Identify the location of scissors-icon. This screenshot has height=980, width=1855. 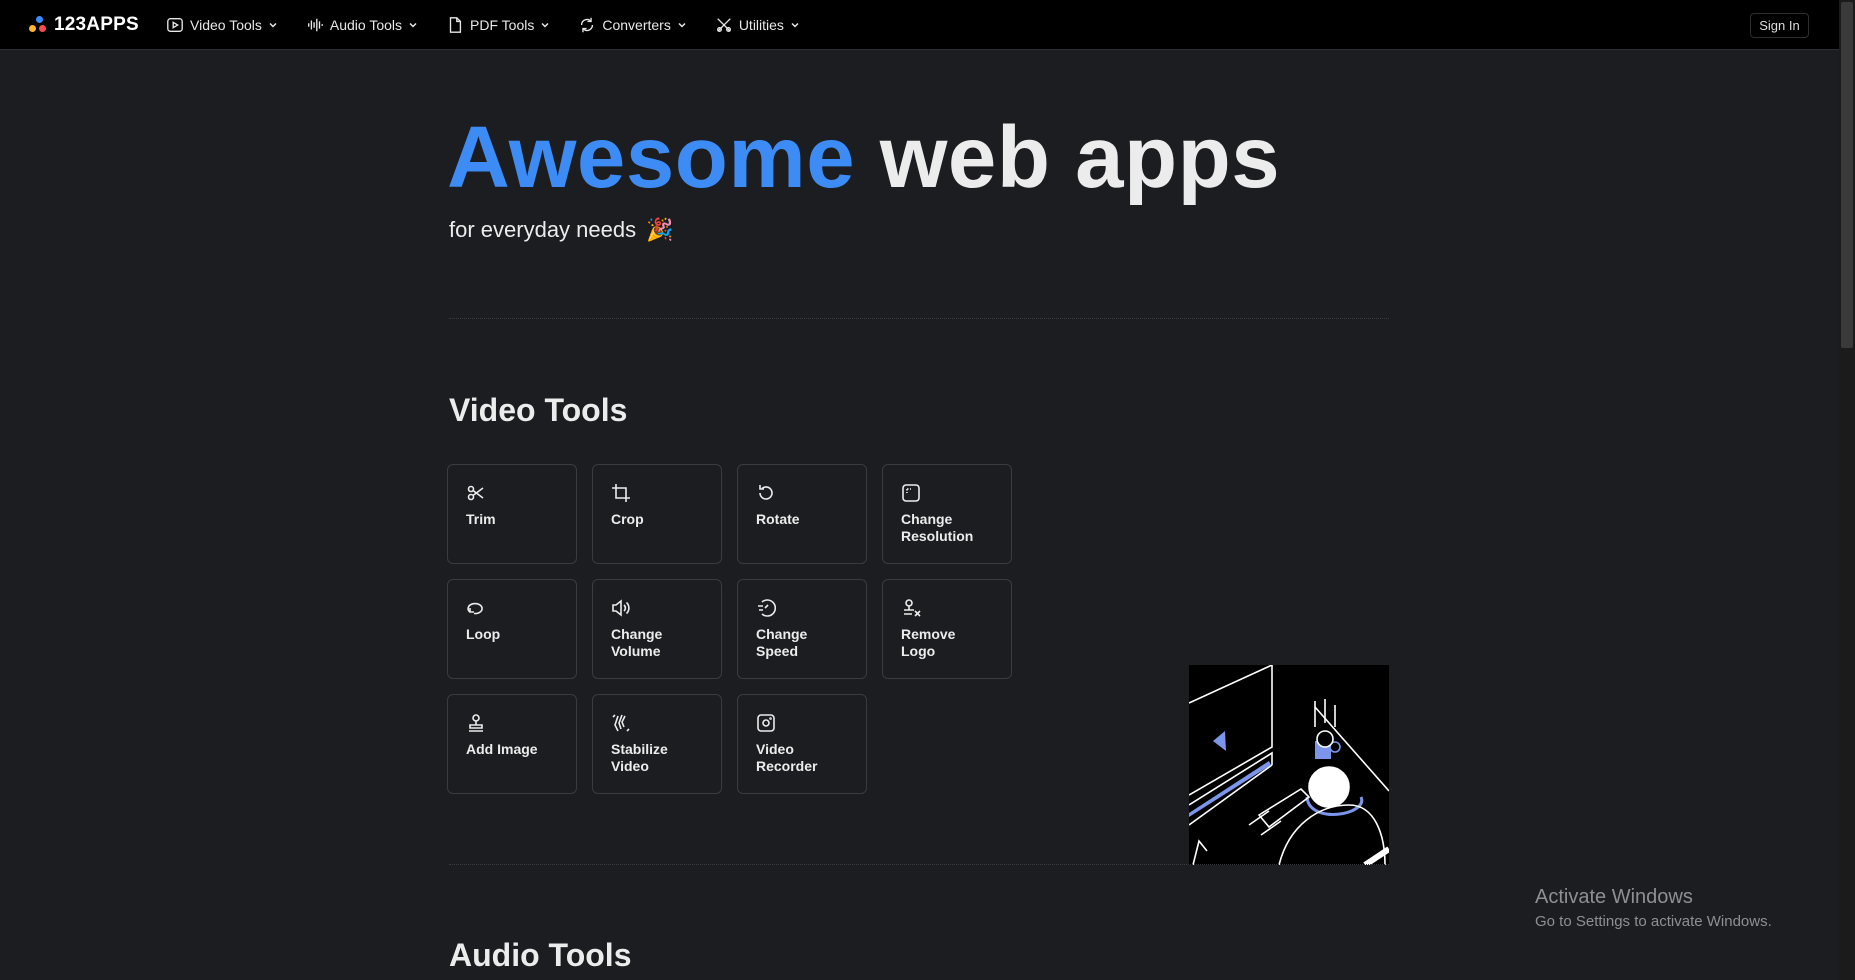
(475, 493).